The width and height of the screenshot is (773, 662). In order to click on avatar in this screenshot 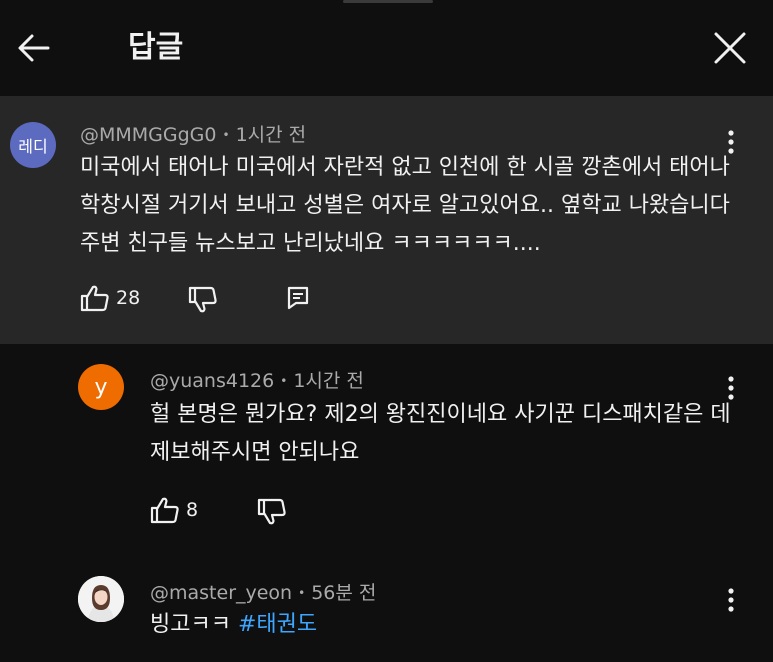, I will do `click(101, 599)`.